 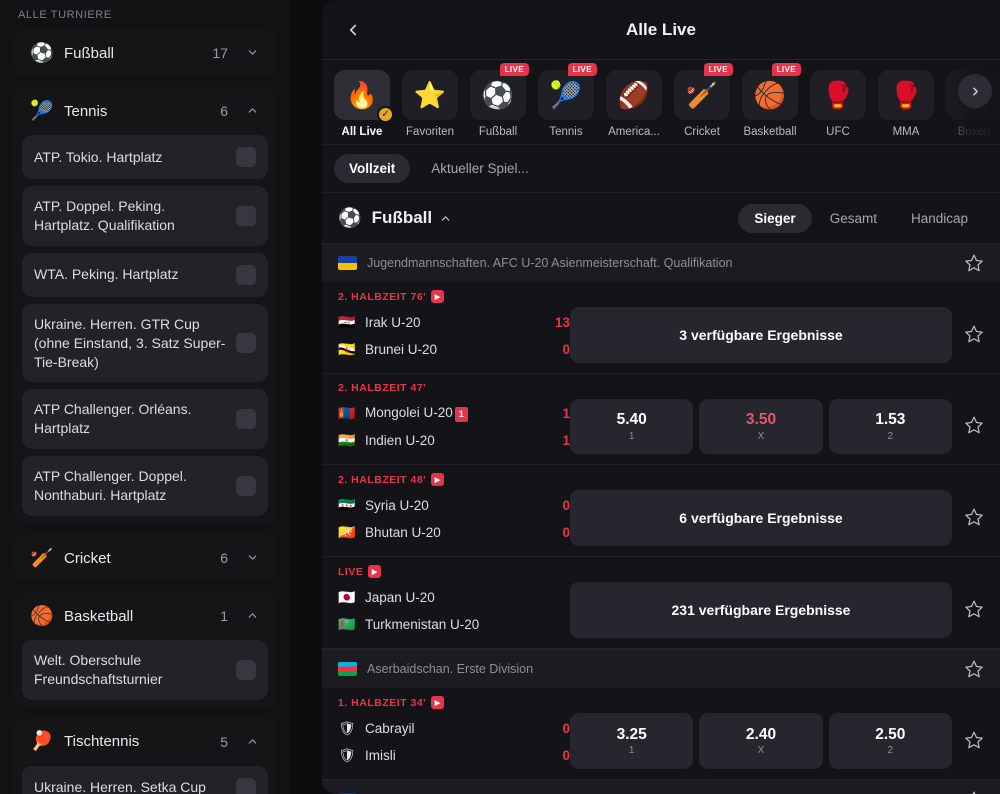 I want to click on sidebar-sport-tennis: 🎾 Tennis 6, so click(x=145, y=111).